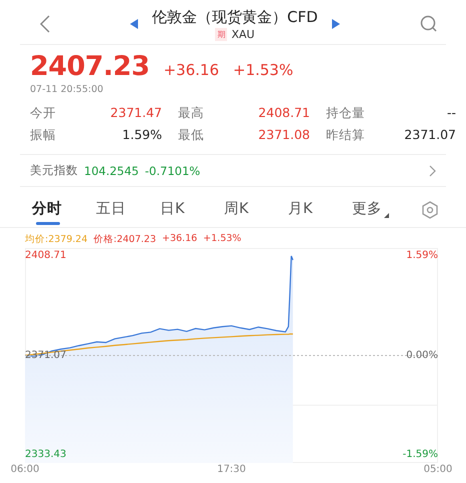 The width and height of the screenshot is (466, 483). I want to click on previous-icon, so click(134, 24).